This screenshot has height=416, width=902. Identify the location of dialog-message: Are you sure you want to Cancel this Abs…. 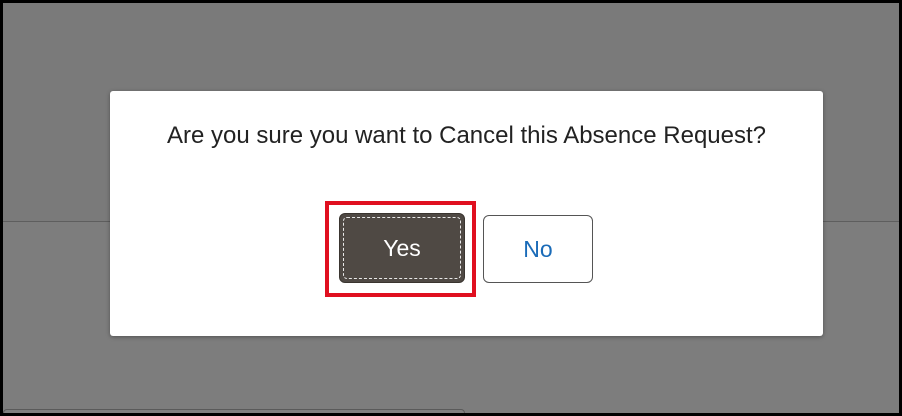
(466, 135).